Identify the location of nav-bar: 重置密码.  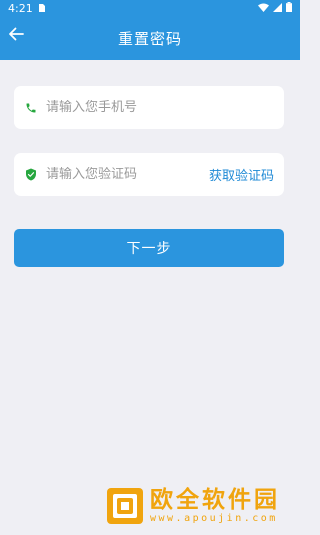
(150, 38).